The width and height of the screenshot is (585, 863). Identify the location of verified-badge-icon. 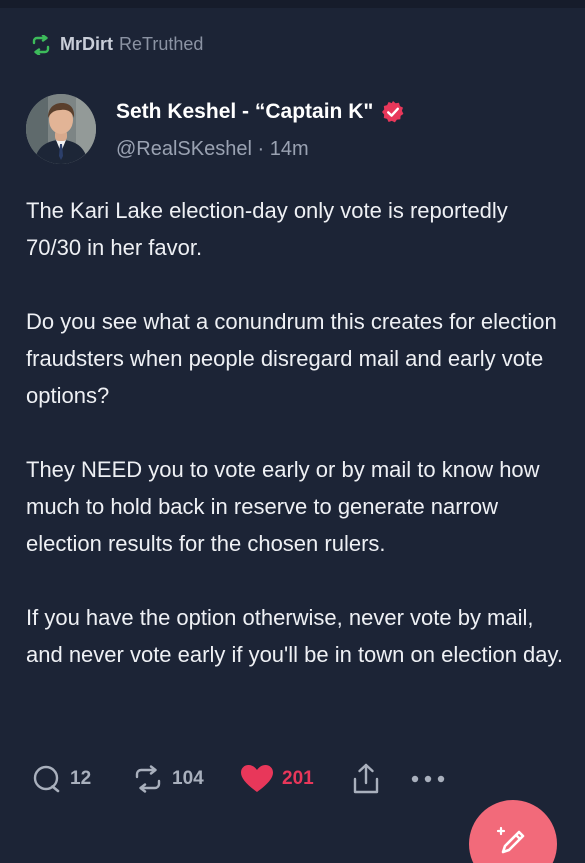
(393, 112).